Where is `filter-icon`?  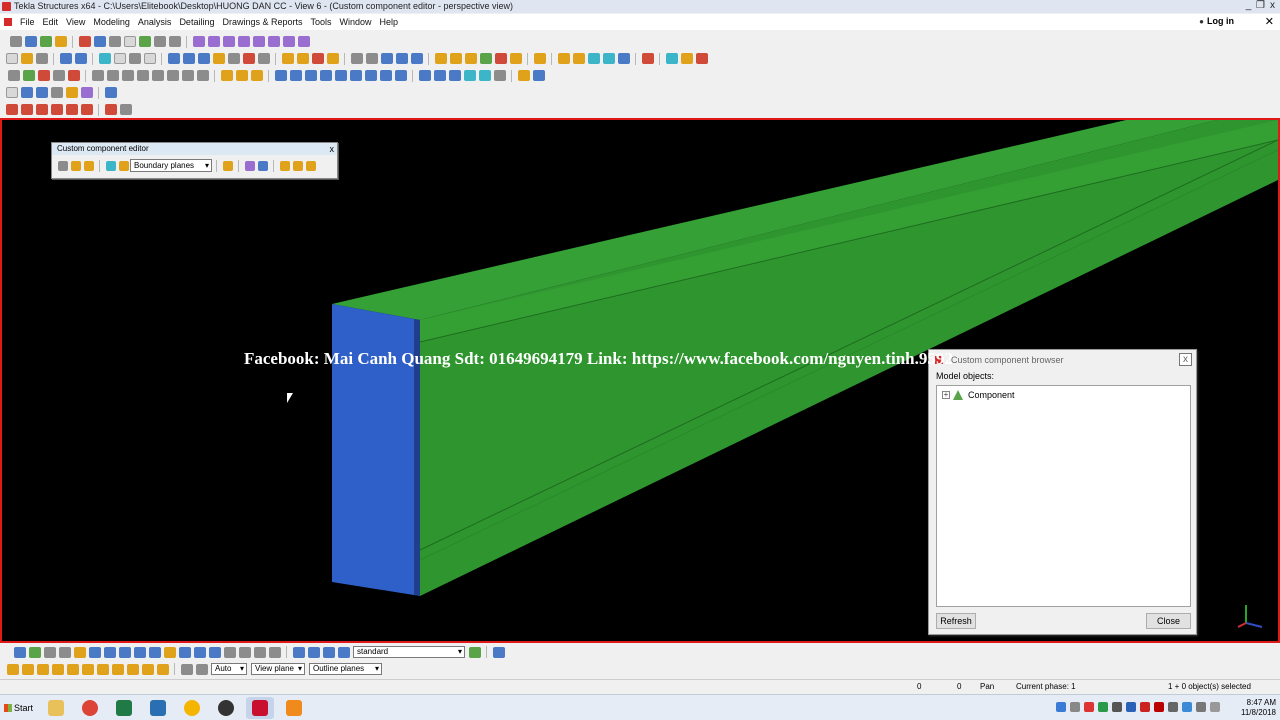 filter-icon is located at coordinates (474, 652).